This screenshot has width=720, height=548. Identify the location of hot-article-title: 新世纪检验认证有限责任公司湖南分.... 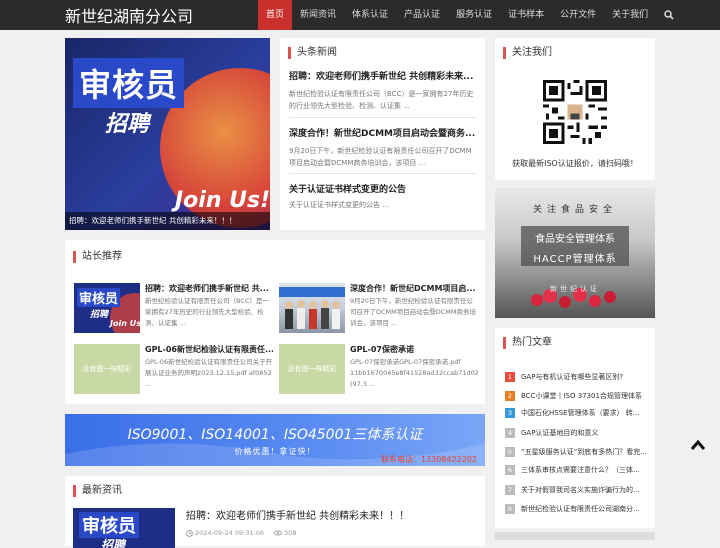
(580, 509).